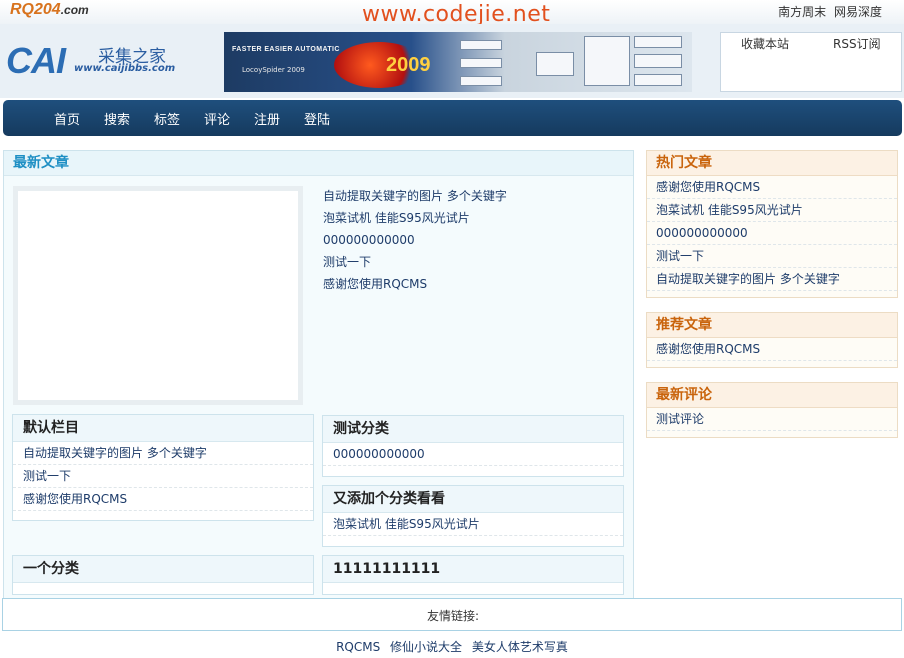 The image size is (904, 658). What do you see at coordinates (36, 60) in the screenshot?
I see `logo-cai: CAI` at bounding box center [36, 60].